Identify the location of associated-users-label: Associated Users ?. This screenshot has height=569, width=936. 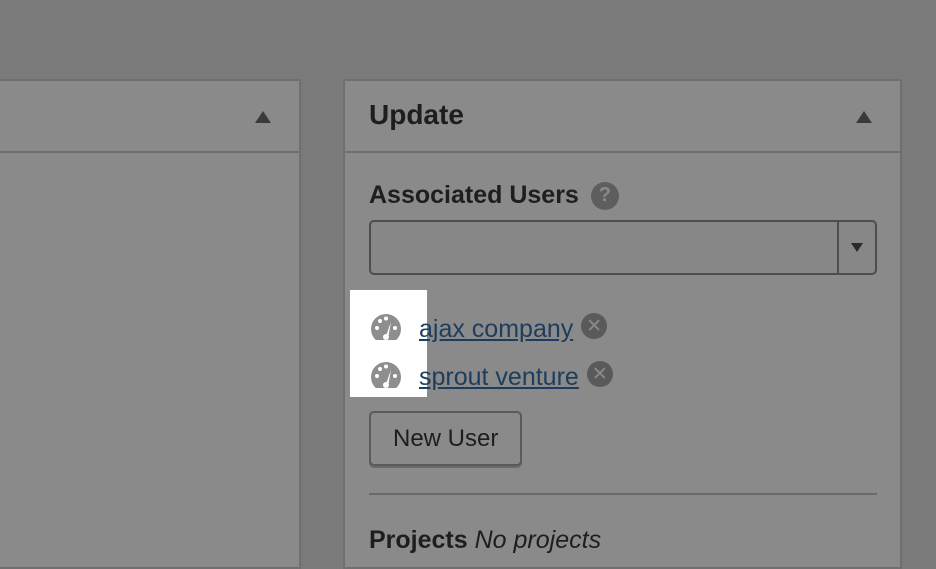
(494, 195).